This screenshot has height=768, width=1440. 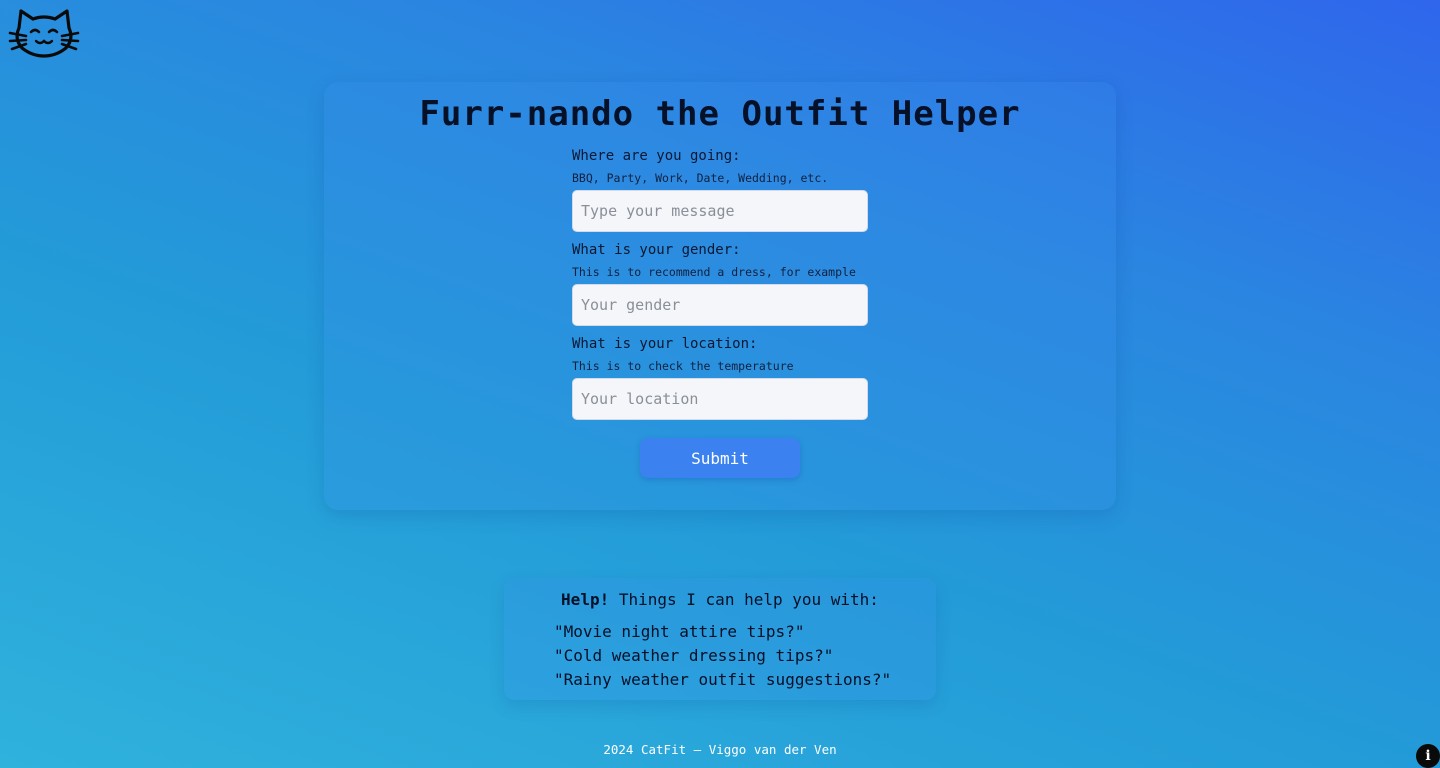 I want to click on help-heading-text: Things I can help you with:, so click(x=744, y=599).